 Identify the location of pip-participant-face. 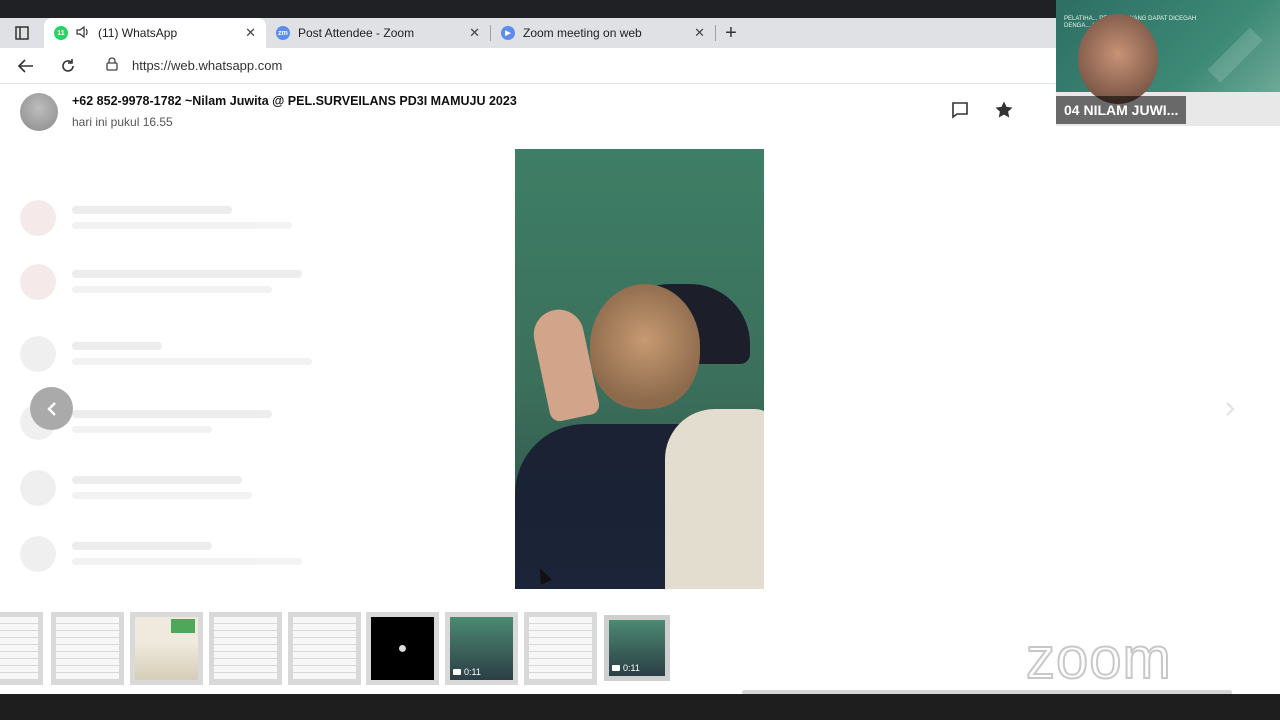
(1118, 59).